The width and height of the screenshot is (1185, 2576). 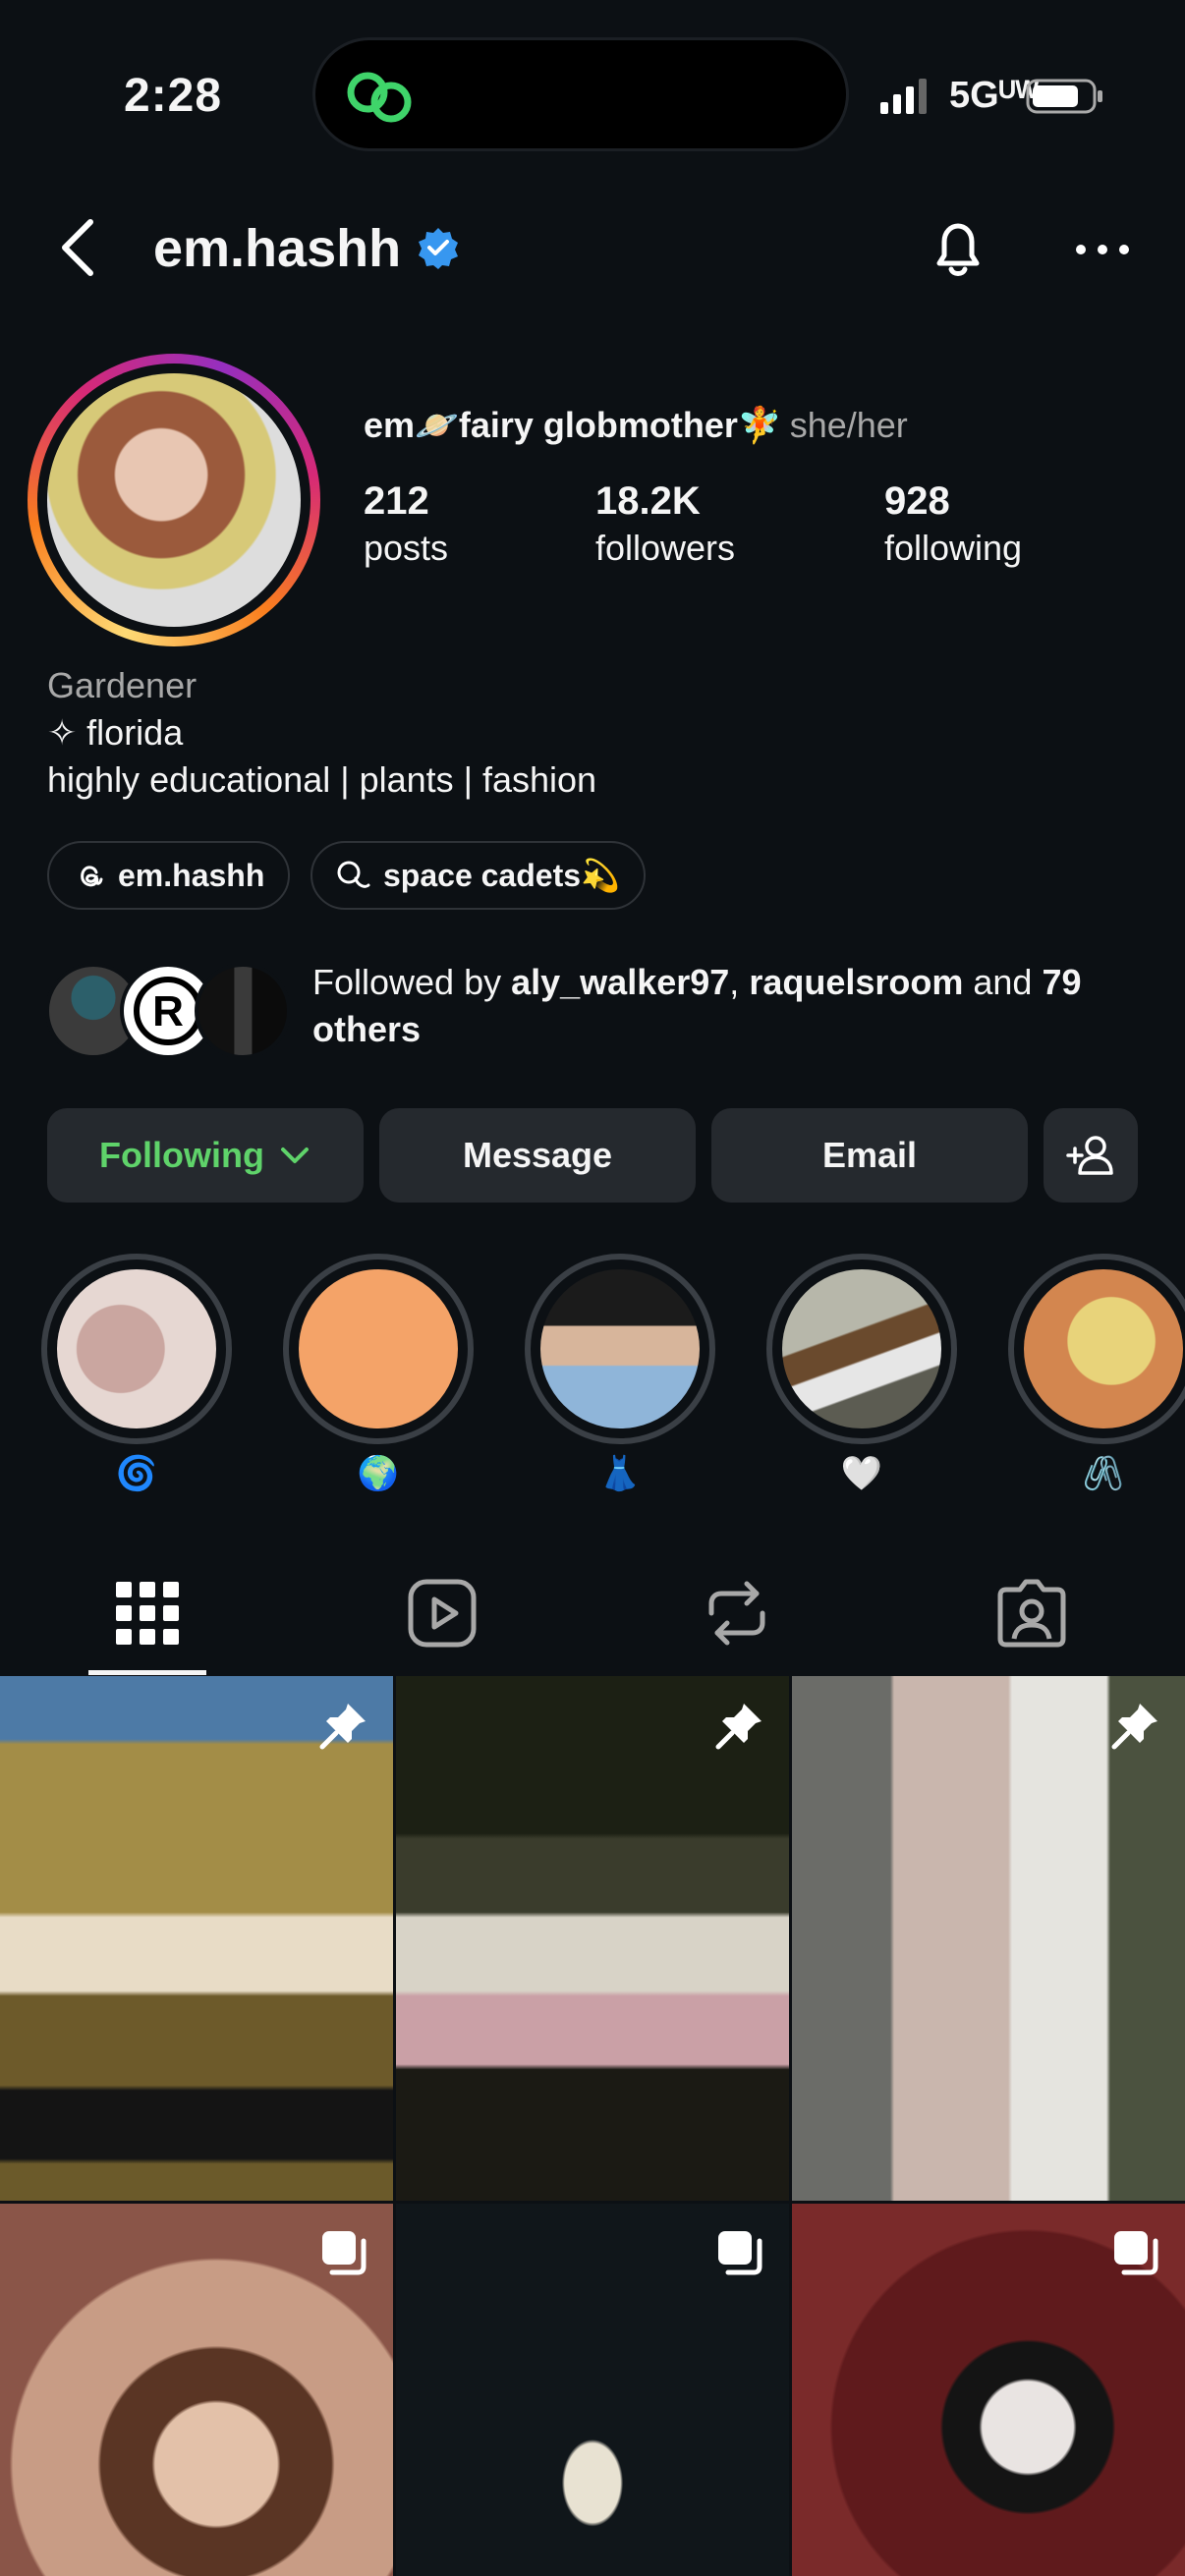 I want to click on highlight-item: 👗, so click(x=620, y=1373).